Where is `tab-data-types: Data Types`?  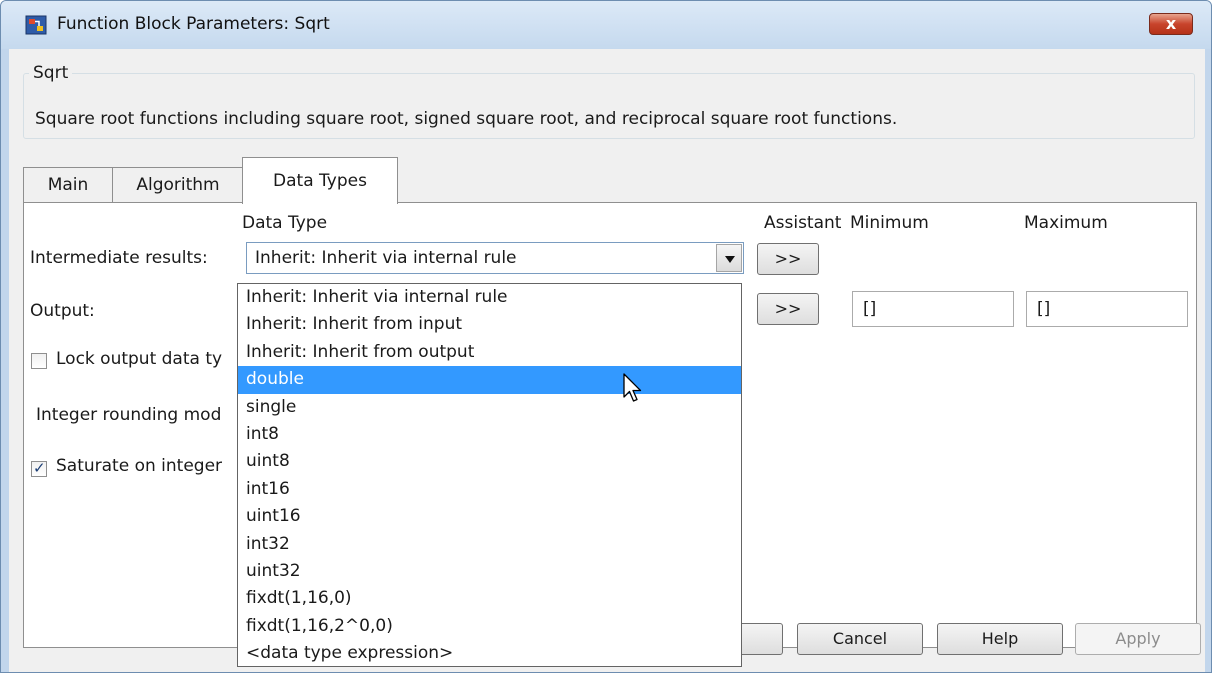 tab-data-types: Data Types is located at coordinates (320, 180).